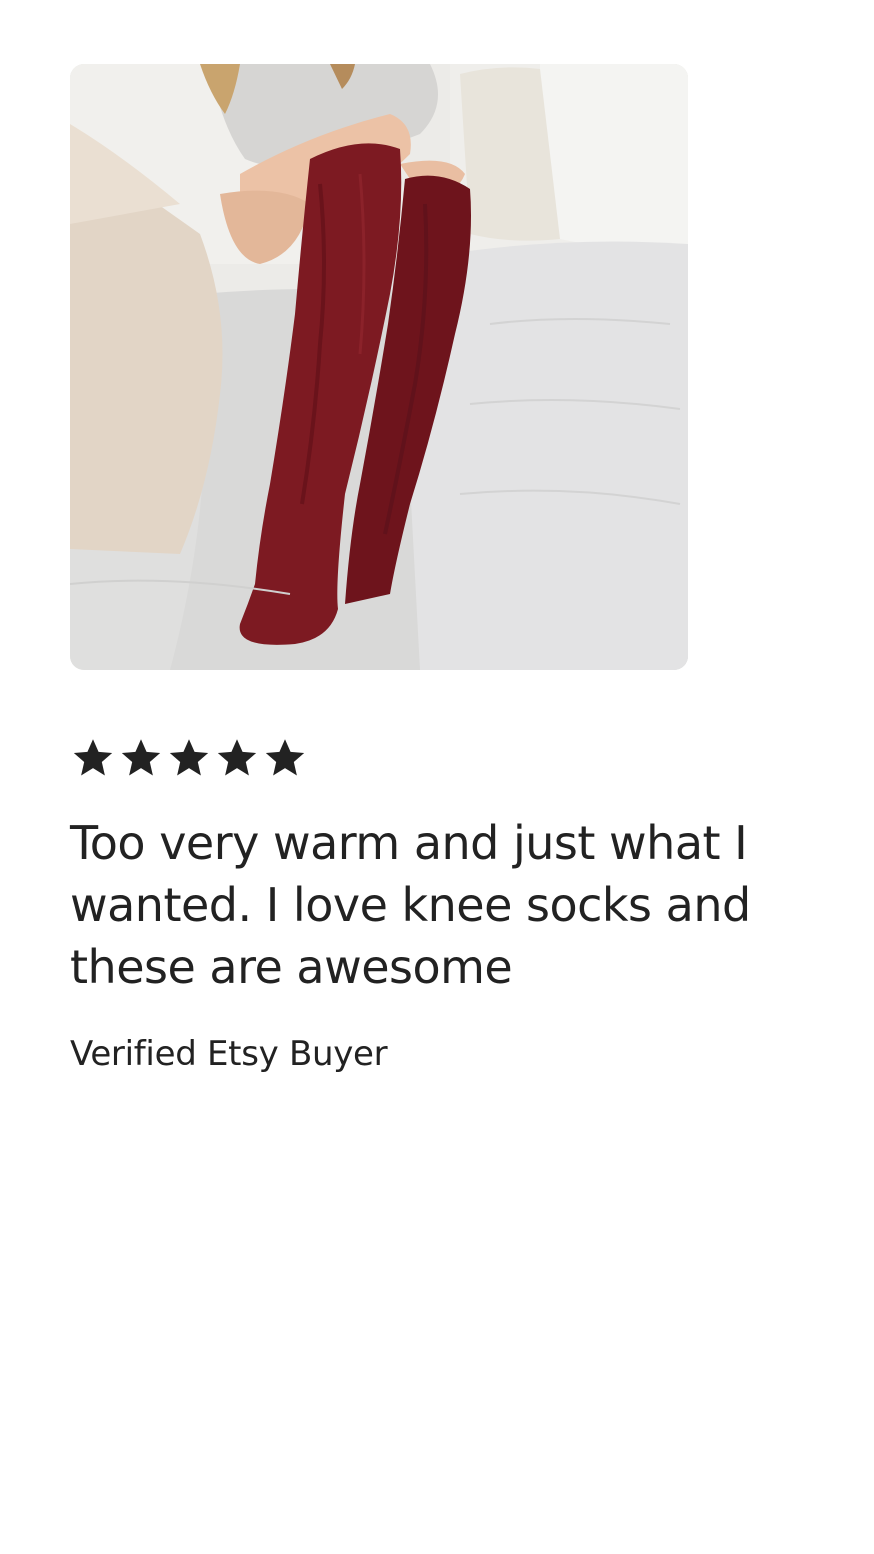  Describe the element at coordinates (440, 758) in the screenshot. I see `star-rating` at that location.